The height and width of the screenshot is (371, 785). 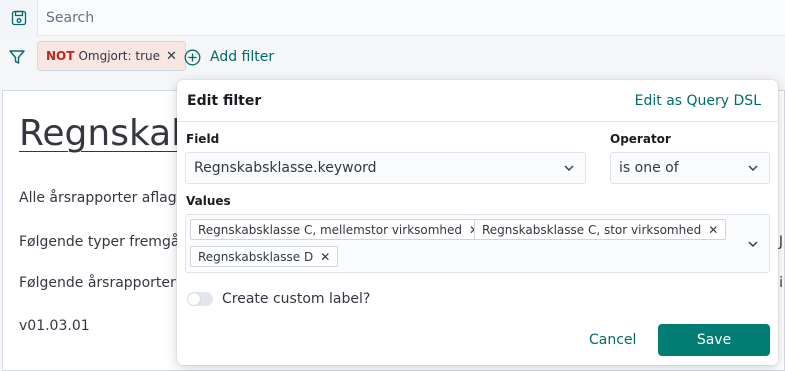 I want to click on field-select: Regnskabsklasse.keyword, so click(x=385, y=168).